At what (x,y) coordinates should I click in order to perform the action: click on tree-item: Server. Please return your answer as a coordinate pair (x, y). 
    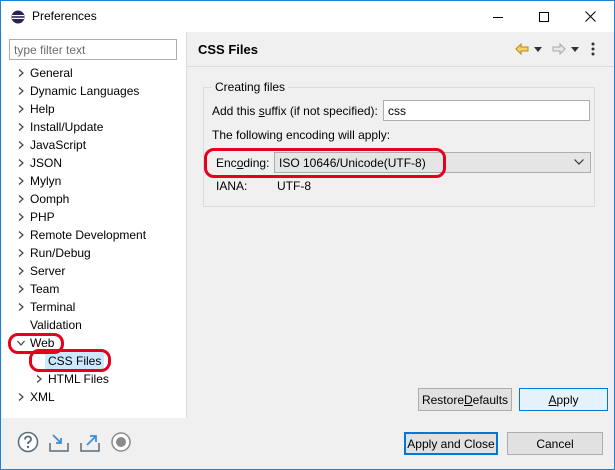
    Looking at the image, I should click on (94, 271).